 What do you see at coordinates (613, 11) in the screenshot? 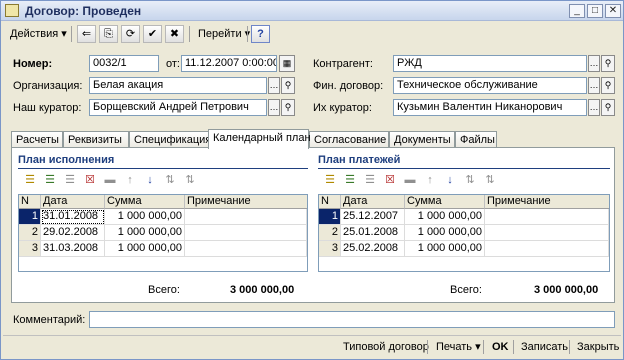
I see `close-window-button: ✕` at bounding box center [613, 11].